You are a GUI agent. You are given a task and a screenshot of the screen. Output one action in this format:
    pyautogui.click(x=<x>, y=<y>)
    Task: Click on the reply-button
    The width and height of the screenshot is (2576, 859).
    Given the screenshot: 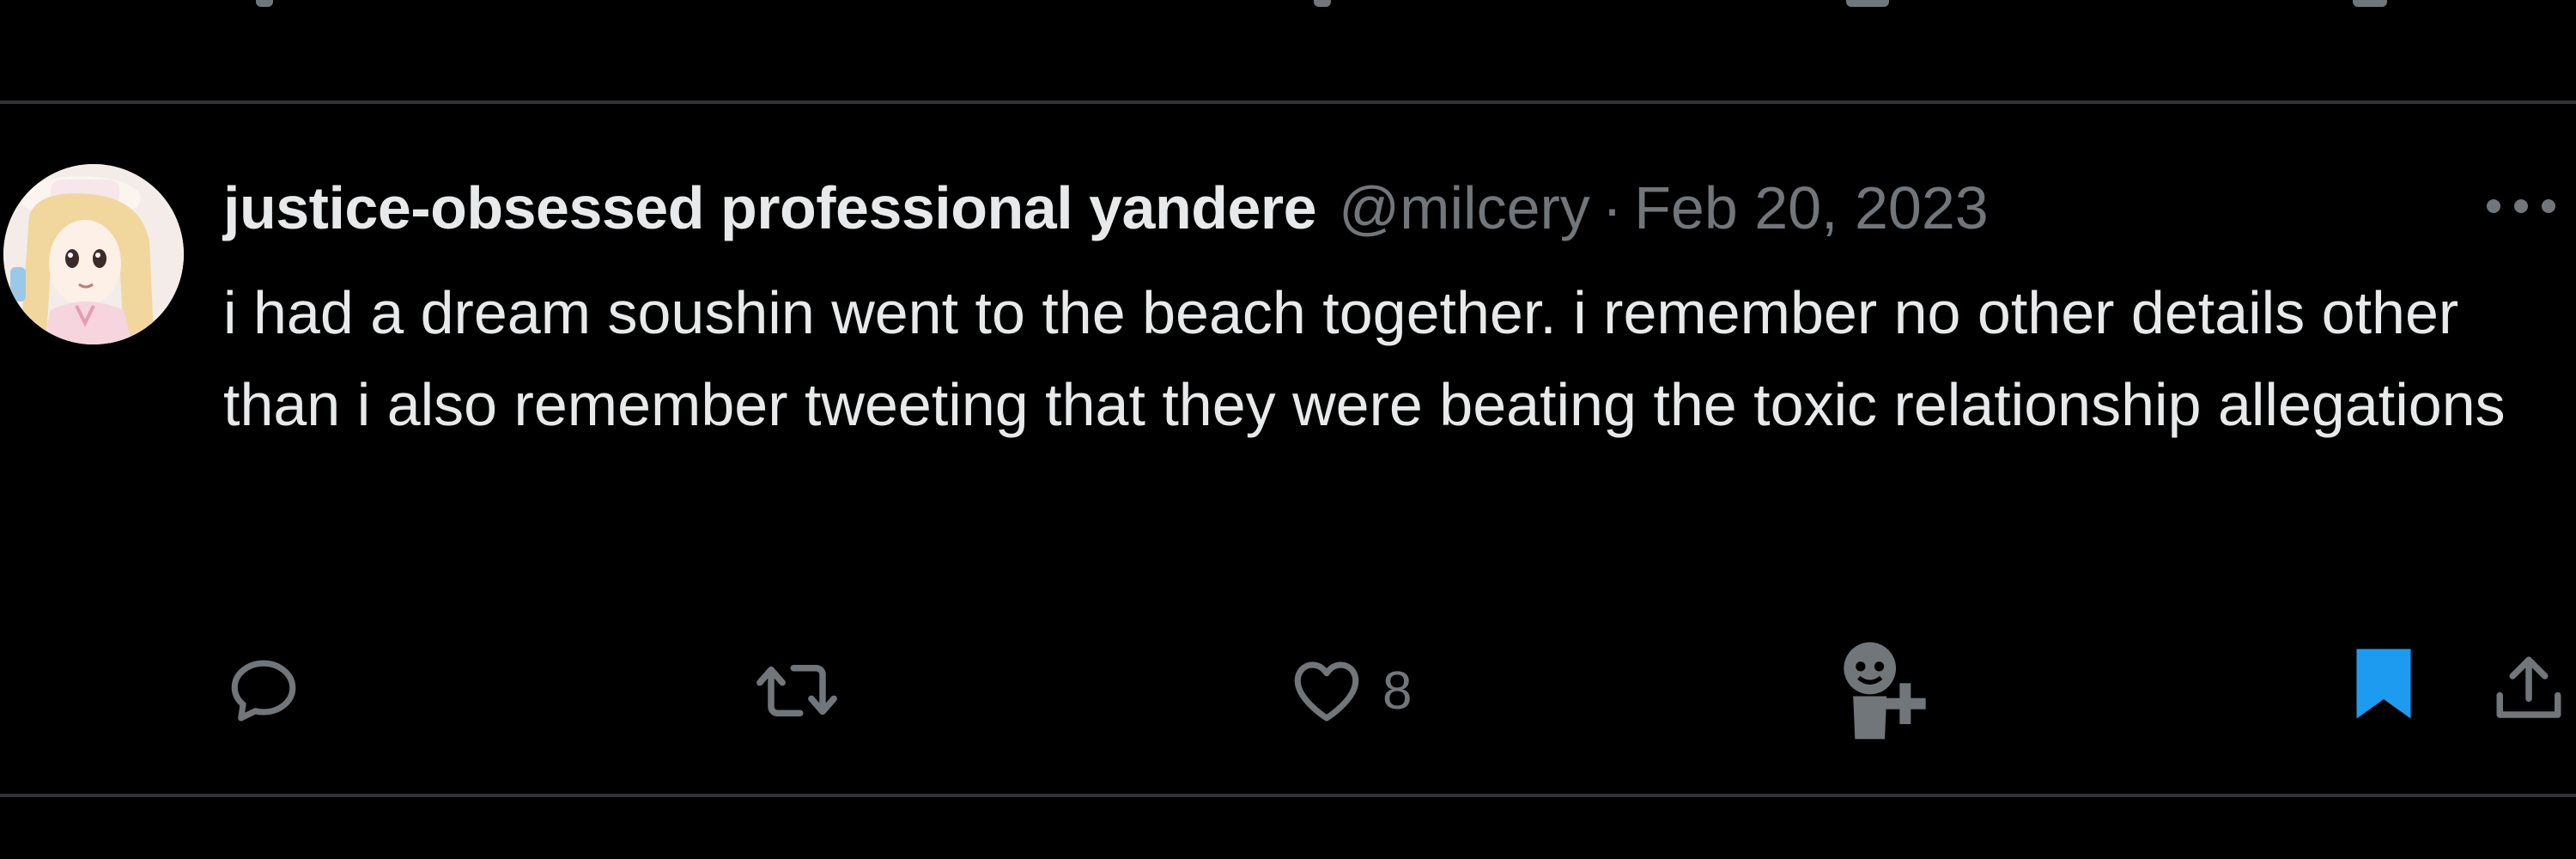 What is the action you would take?
    pyautogui.click(x=263, y=690)
    